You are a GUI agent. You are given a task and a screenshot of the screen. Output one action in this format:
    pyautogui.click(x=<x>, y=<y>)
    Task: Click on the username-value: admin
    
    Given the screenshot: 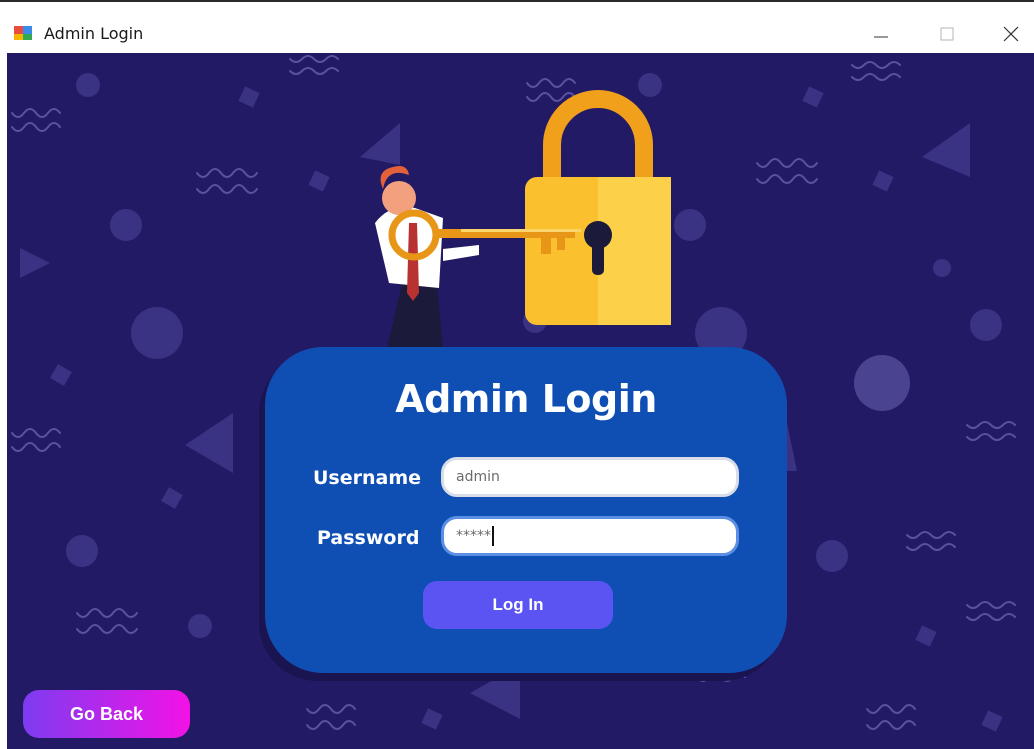 What is the action you would take?
    pyautogui.click(x=478, y=477)
    